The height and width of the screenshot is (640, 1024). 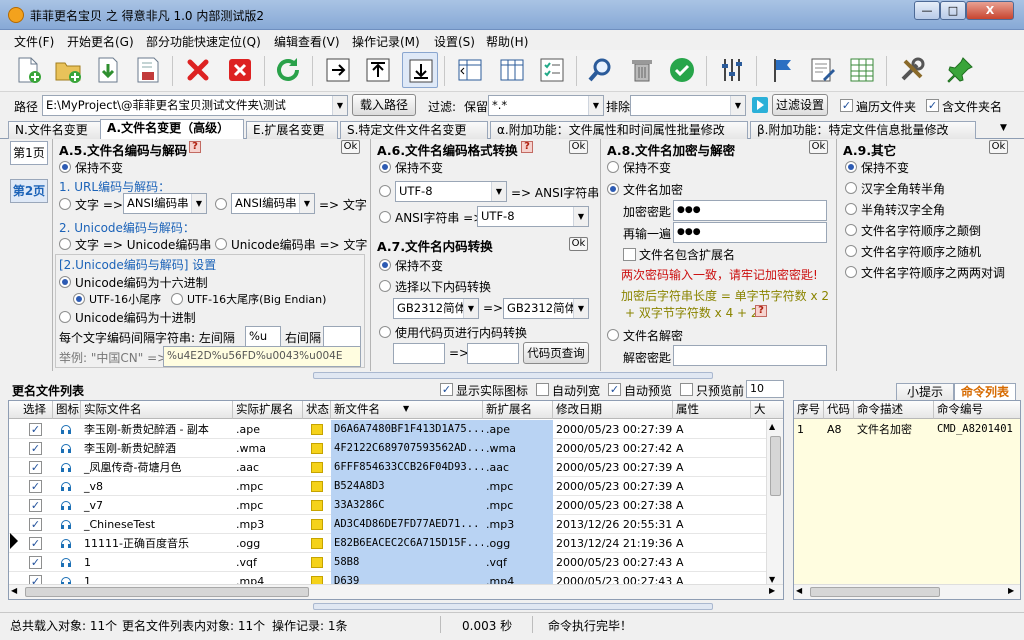 I want to click on tools-icon, so click(x=912, y=70).